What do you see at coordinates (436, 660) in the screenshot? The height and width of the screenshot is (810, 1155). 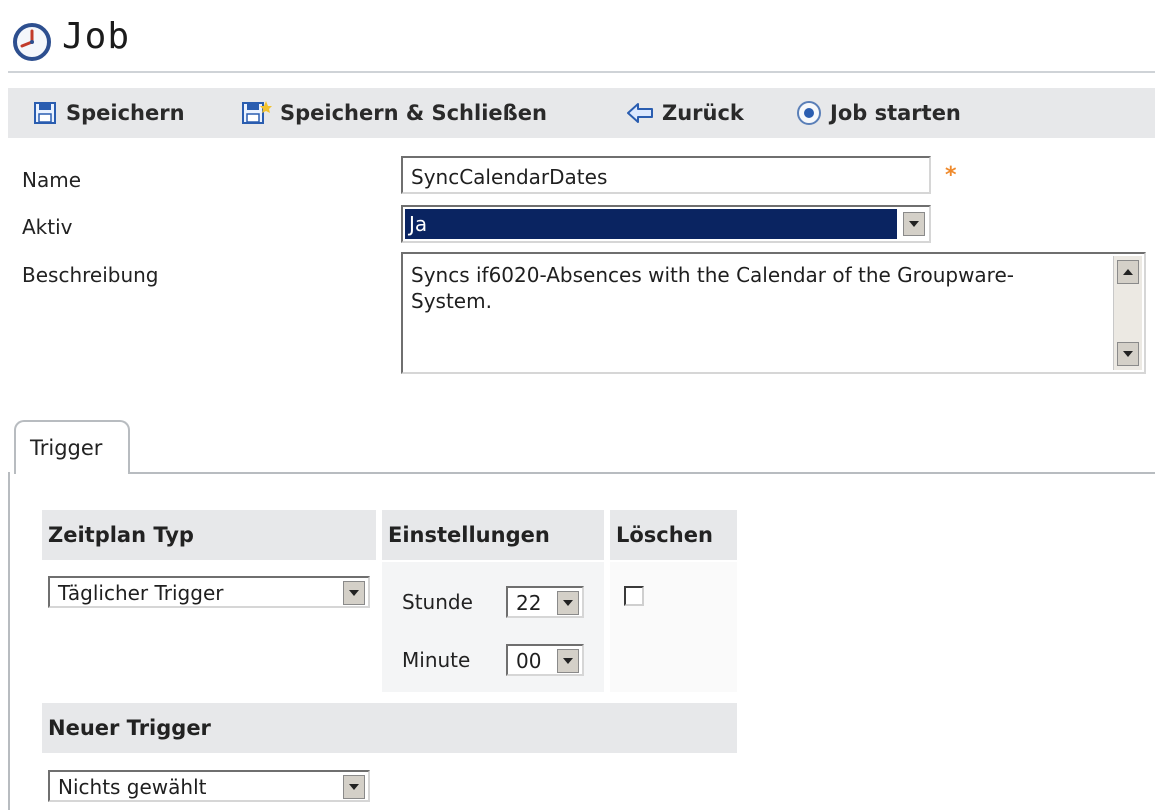 I see `minute-label: Minute` at bounding box center [436, 660].